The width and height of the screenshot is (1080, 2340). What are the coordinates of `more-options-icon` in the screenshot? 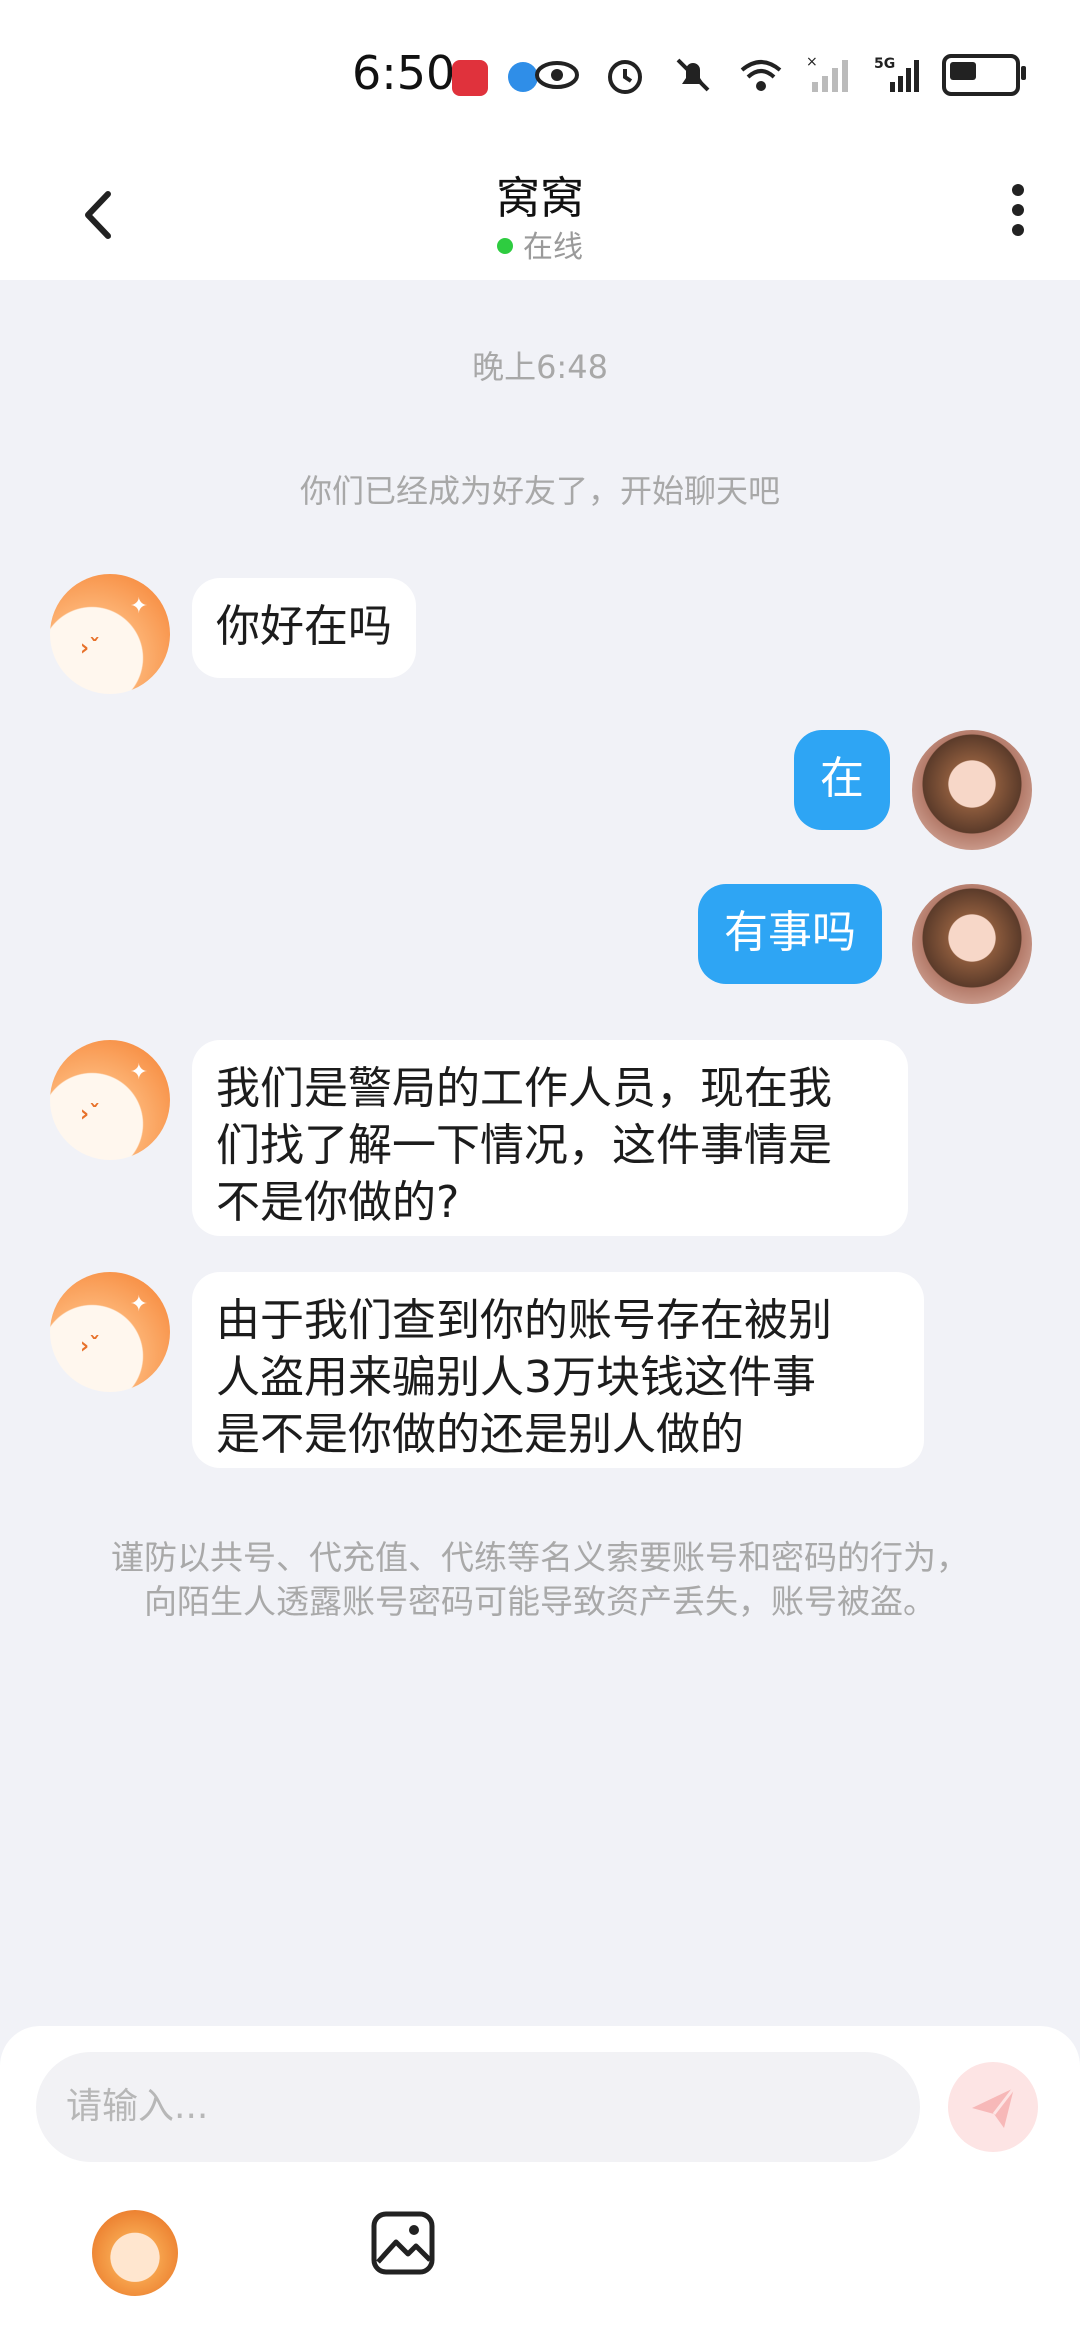 It's located at (1018, 214).